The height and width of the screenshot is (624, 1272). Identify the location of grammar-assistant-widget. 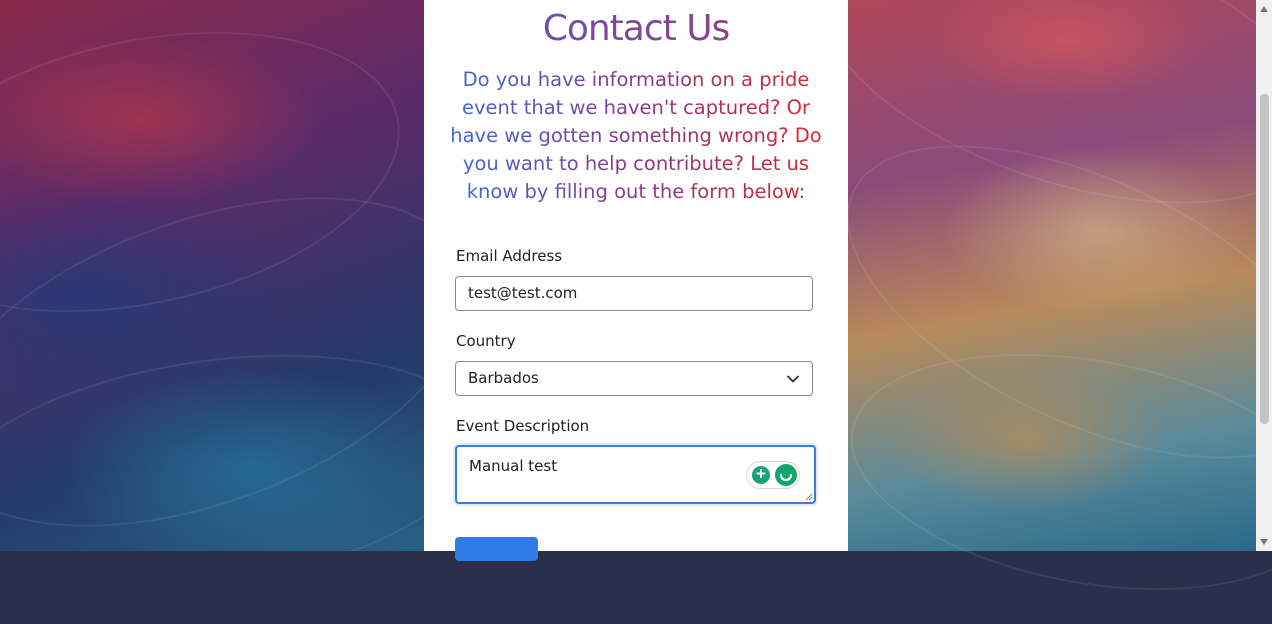
(773, 475).